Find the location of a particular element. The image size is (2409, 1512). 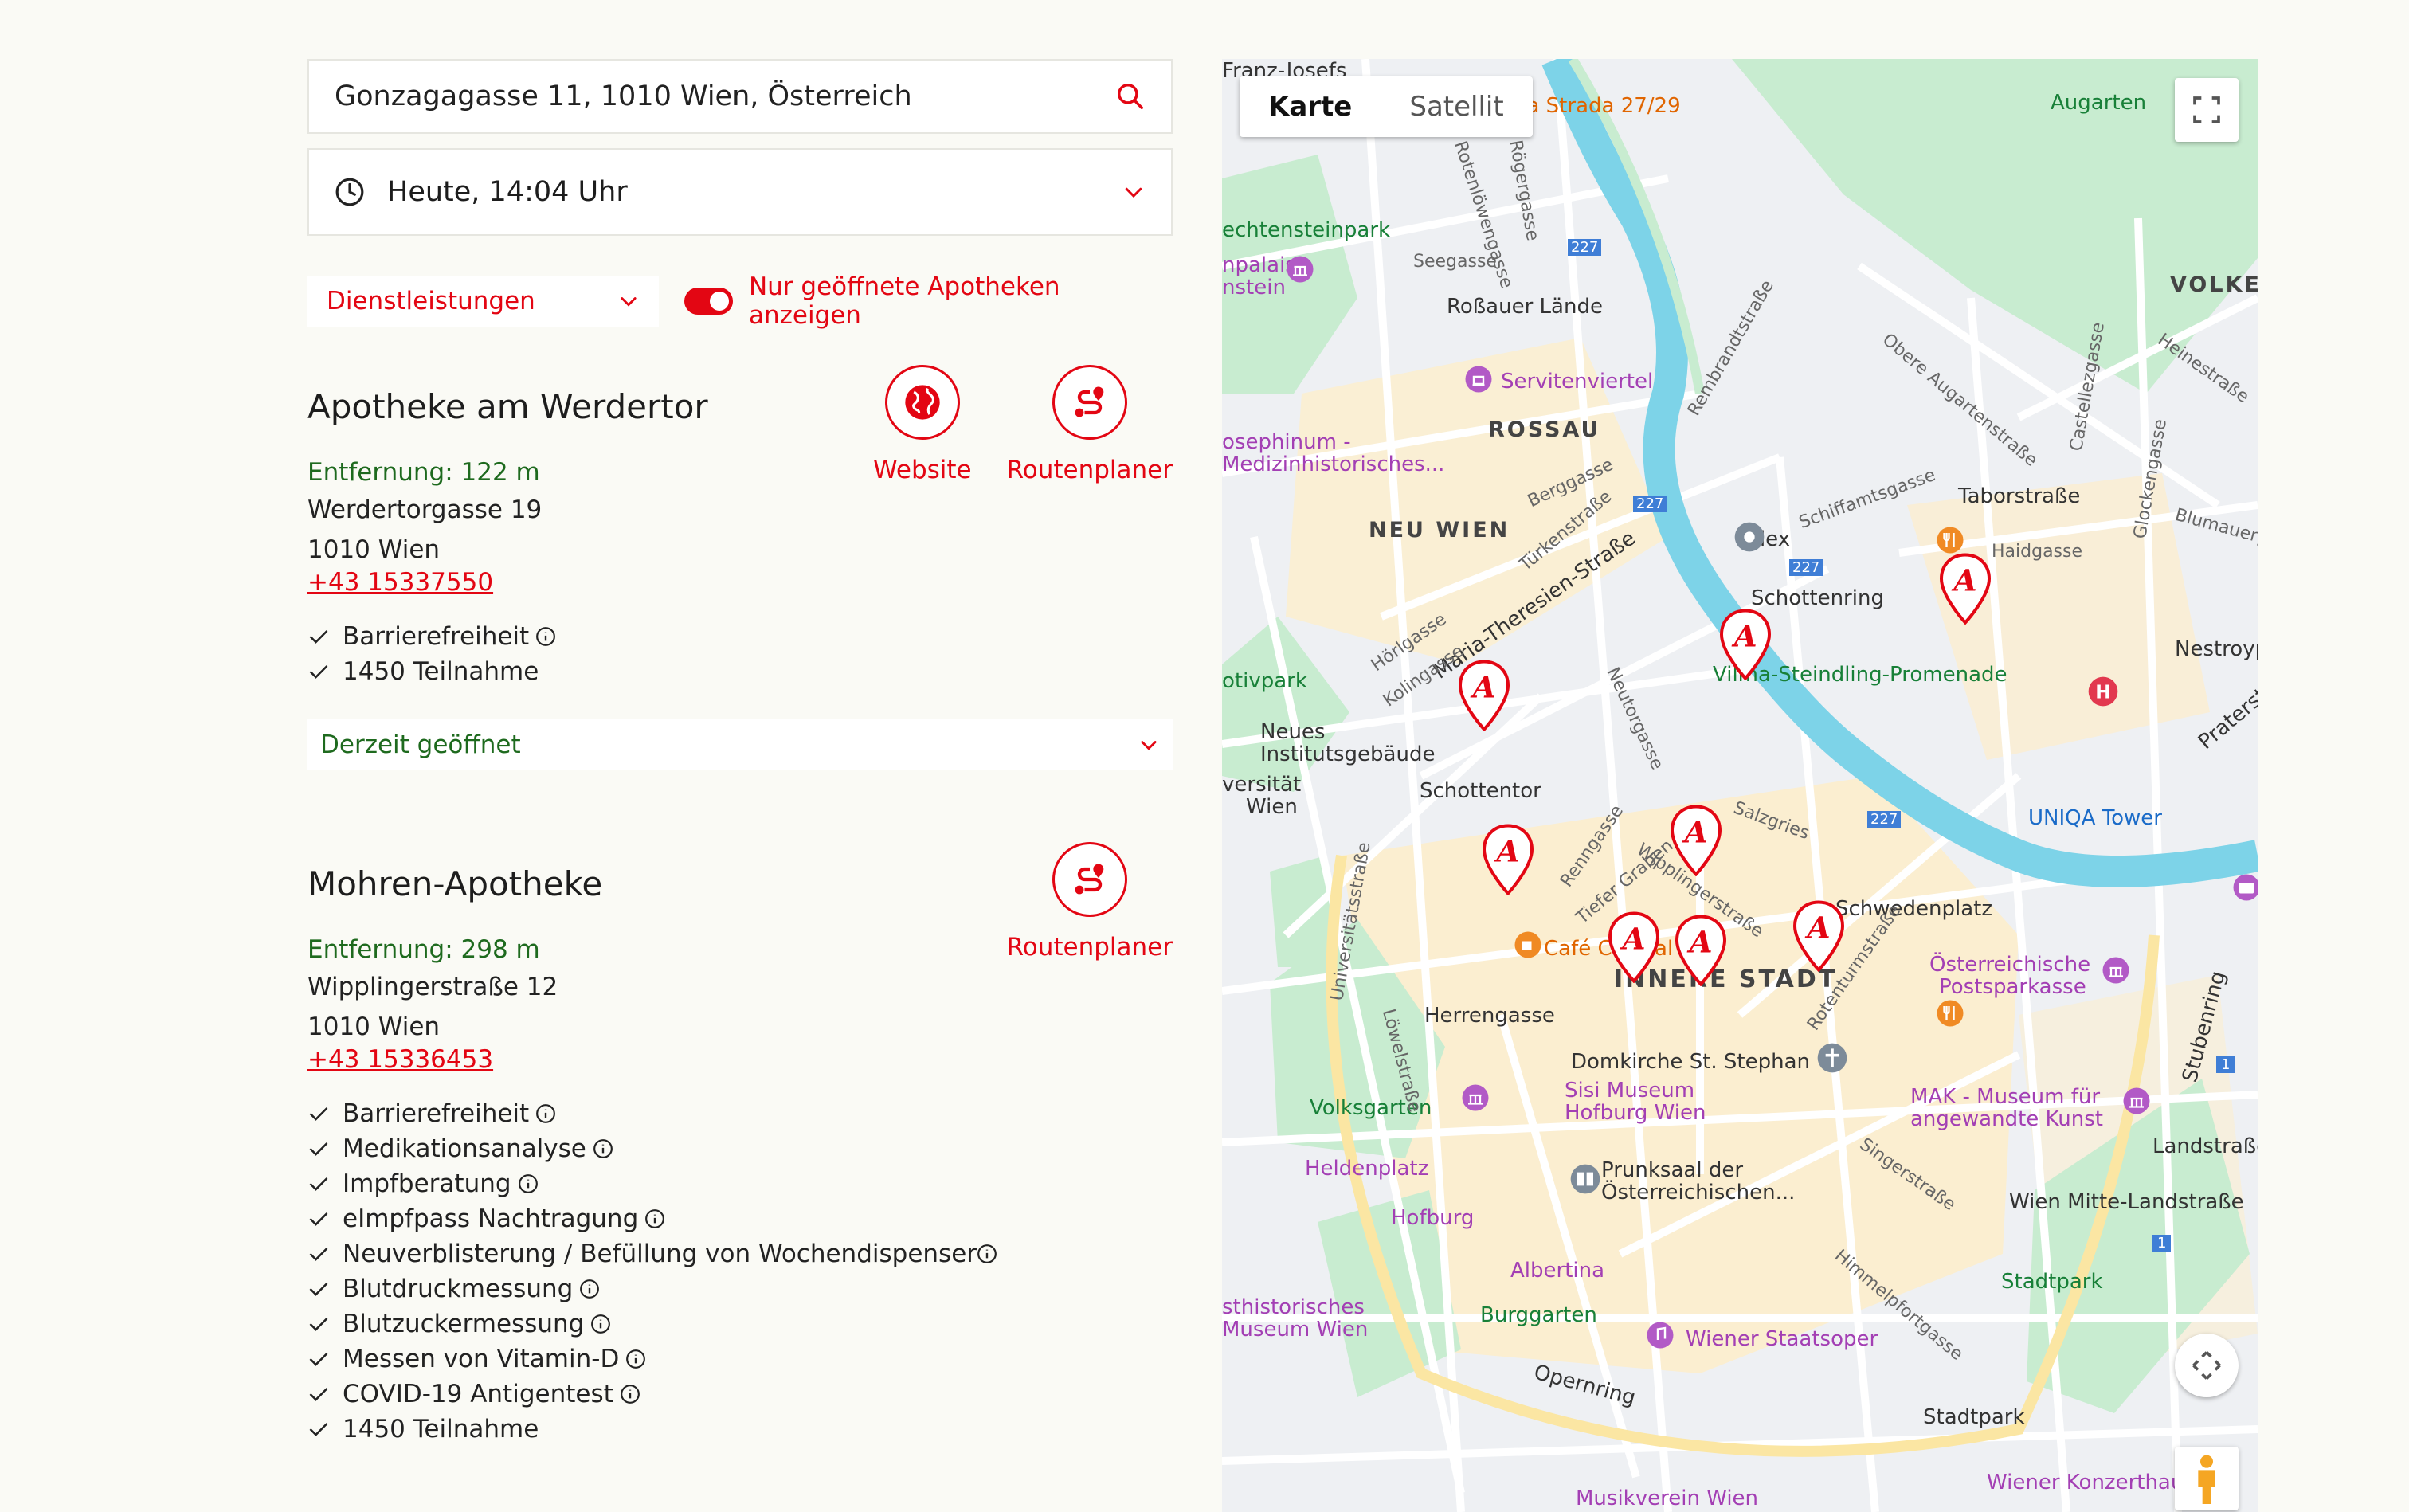

services-dropdown: Dienstleistungen is located at coordinates (483, 302).